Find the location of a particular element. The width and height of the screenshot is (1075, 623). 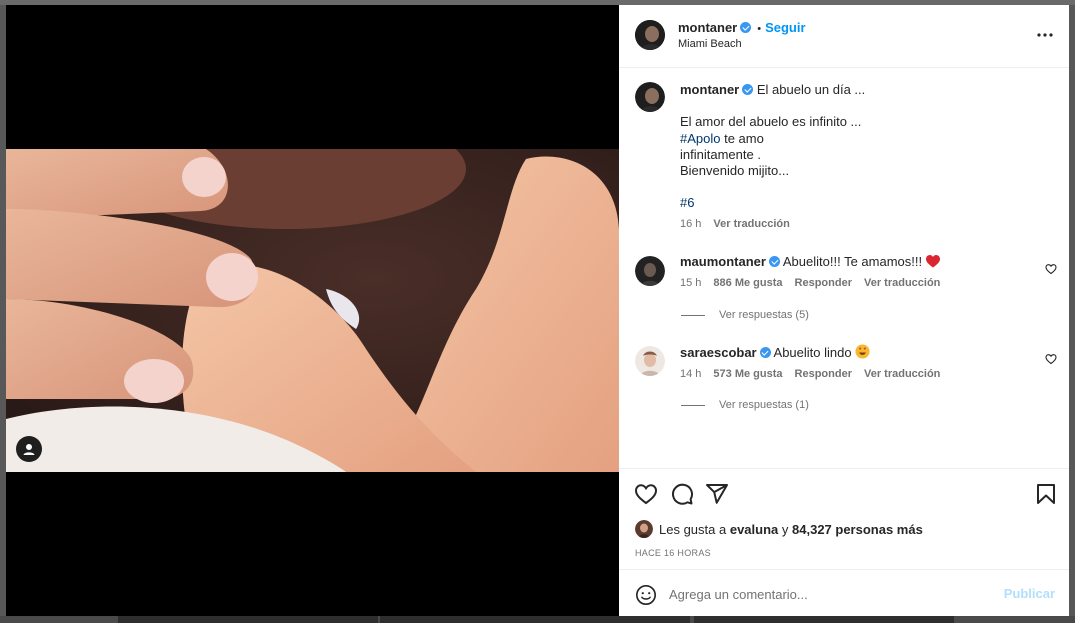

comment-line: maumontaner Abuelito!!! Te amamos!!! is located at coordinates (810, 263).